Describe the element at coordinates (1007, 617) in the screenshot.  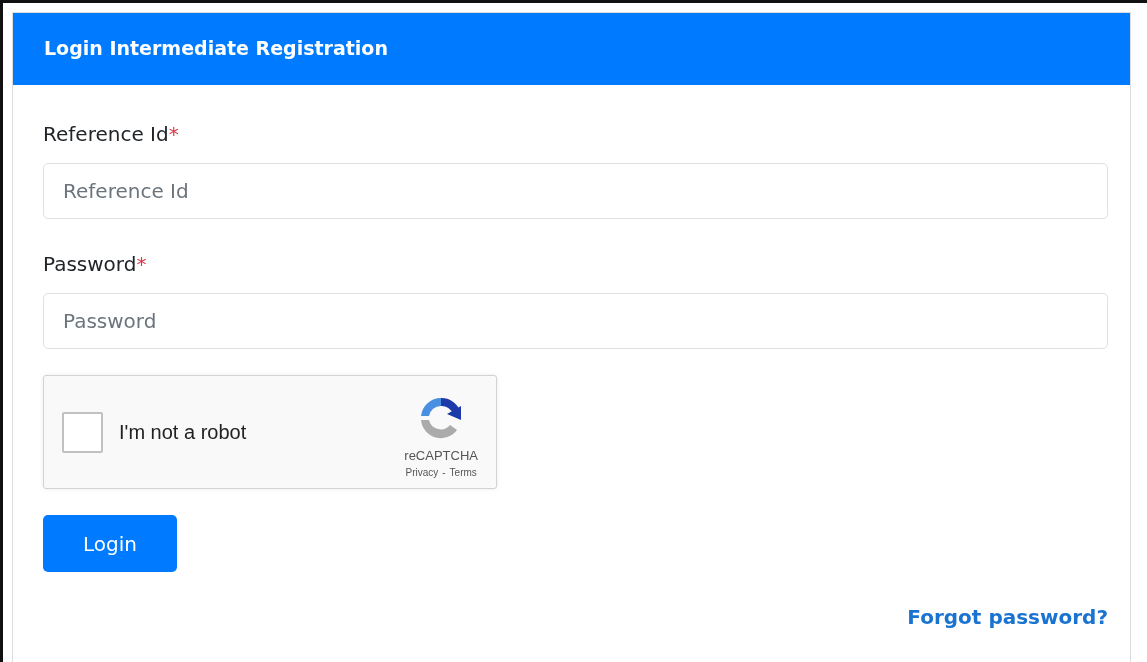
I see `forgot-password-link: Forgot password?` at that location.